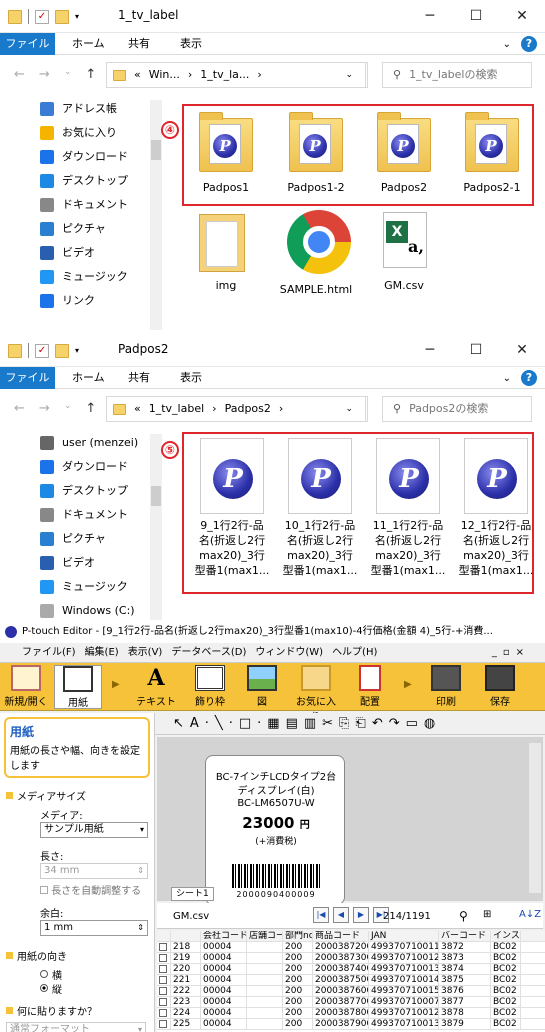 Image resolution: width=545 pixels, height=1032 pixels. Describe the element at coordinates (316, 152) in the screenshot. I see `folder-item: P Padpos1-2` at that location.